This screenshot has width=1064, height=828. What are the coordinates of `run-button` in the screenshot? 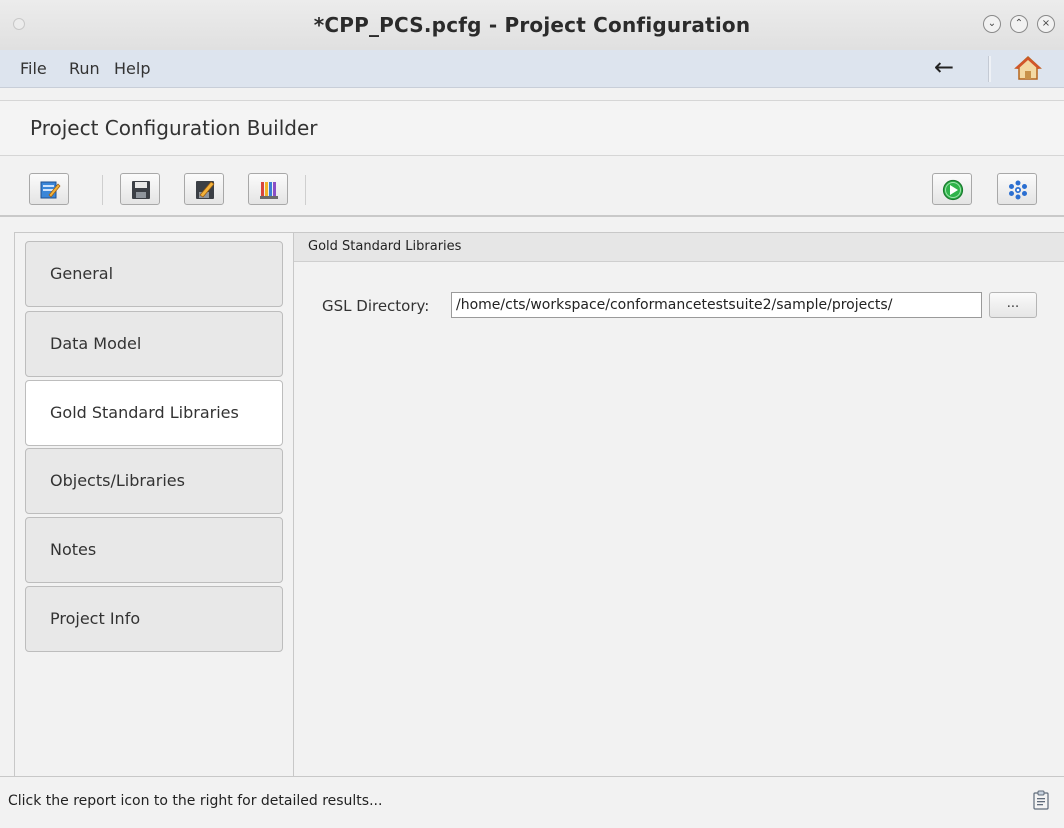 It's located at (952, 189).